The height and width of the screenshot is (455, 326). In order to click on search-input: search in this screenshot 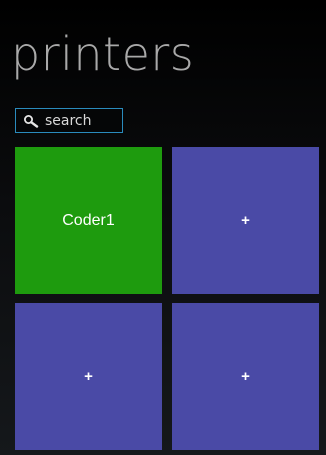, I will do `click(69, 120)`.